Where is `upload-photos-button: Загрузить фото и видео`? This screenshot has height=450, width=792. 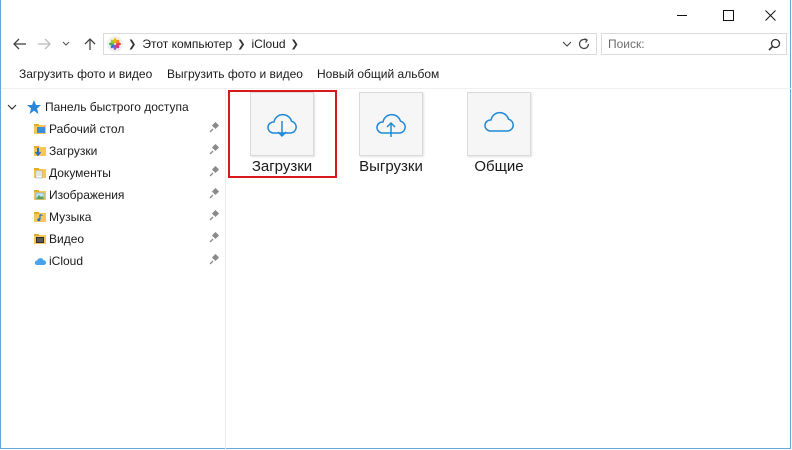 upload-photos-button: Загрузить фото и видео is located at coordinates (85, 74).